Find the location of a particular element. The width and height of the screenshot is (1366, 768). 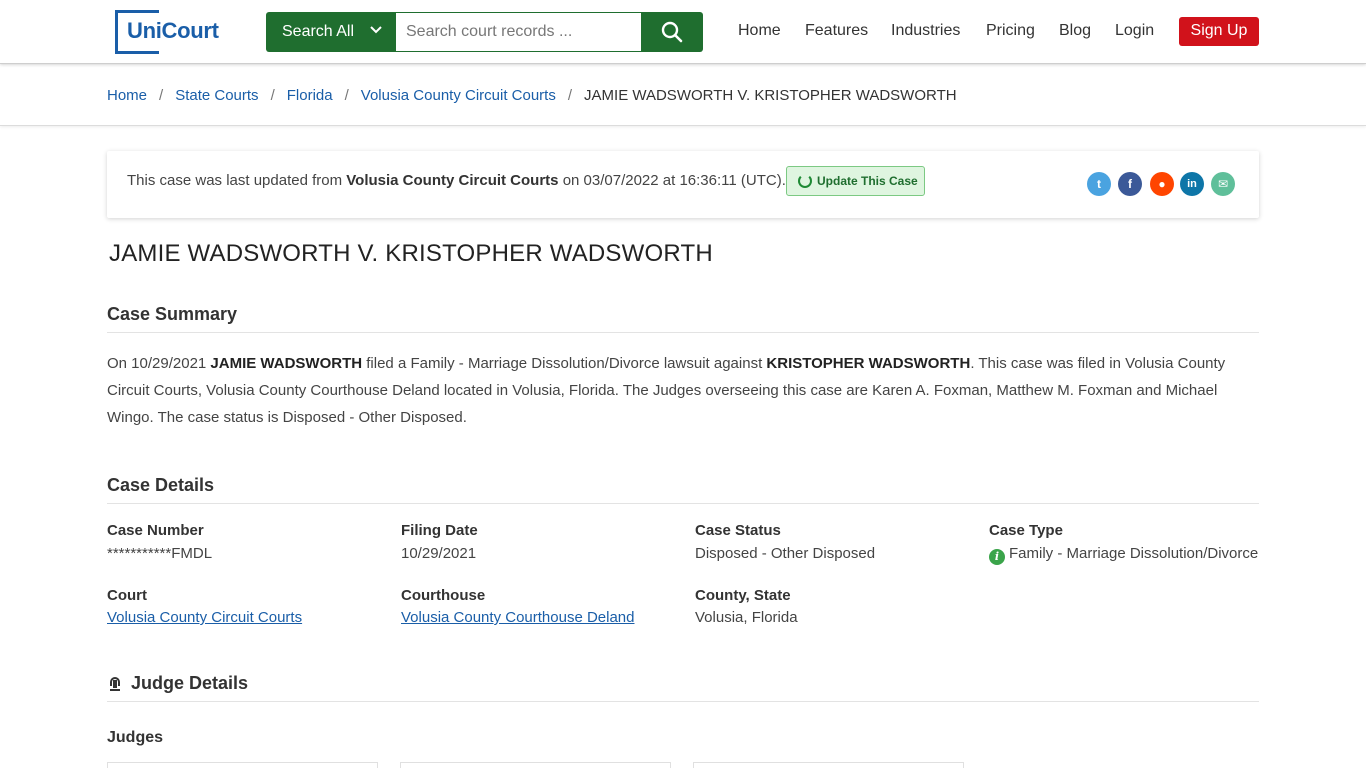

nav-features: Features is located at coordinates (836, 31).